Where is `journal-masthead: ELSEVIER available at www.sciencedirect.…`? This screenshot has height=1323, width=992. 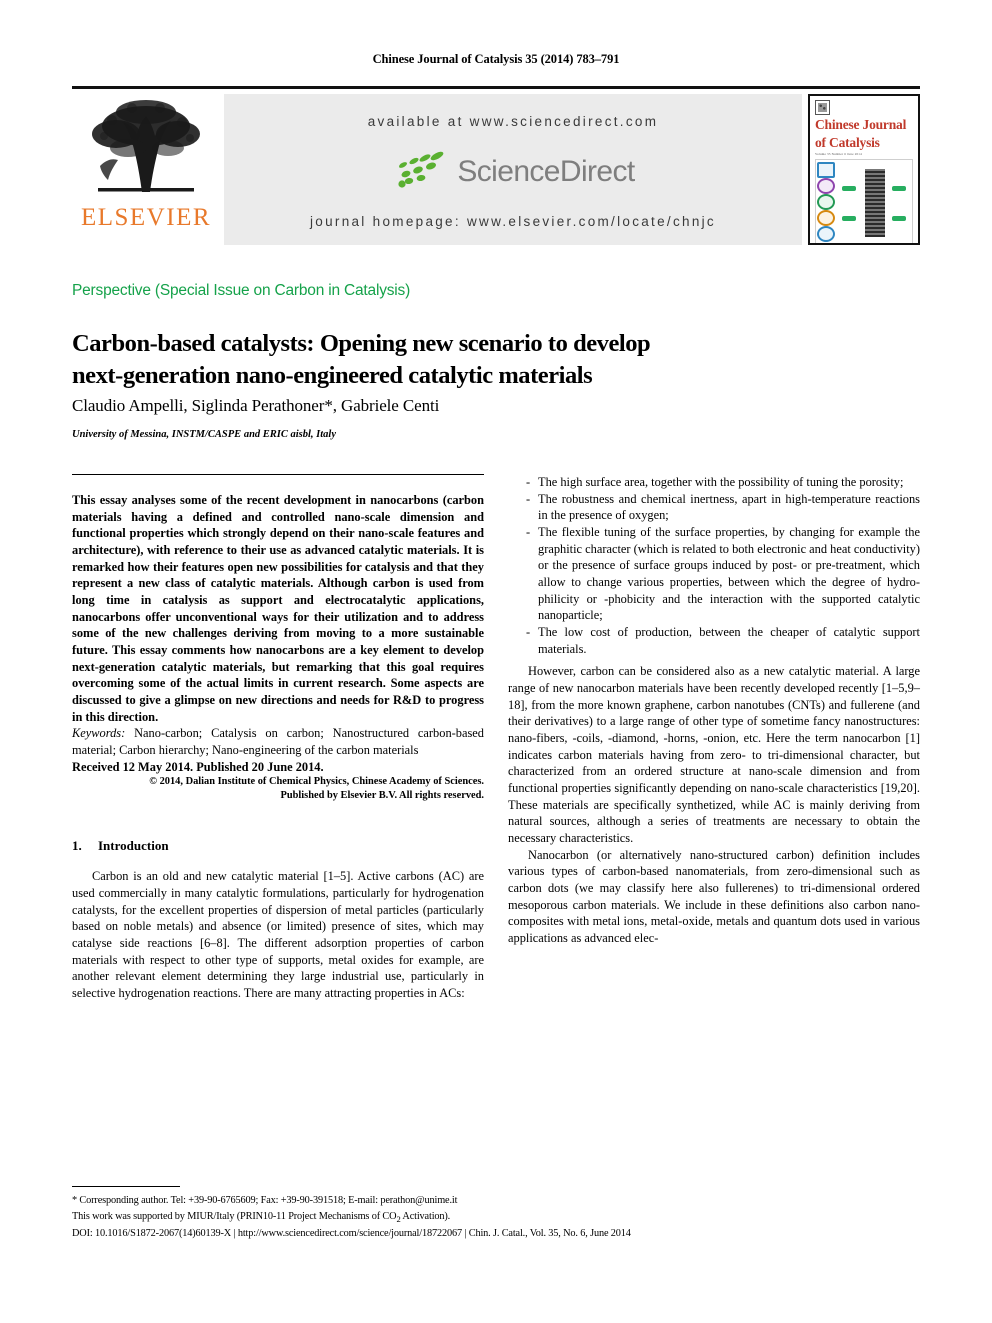
journal-masthead: ELSEVIER available at www.sciencedirect.… is located at coordinates (496, 169).